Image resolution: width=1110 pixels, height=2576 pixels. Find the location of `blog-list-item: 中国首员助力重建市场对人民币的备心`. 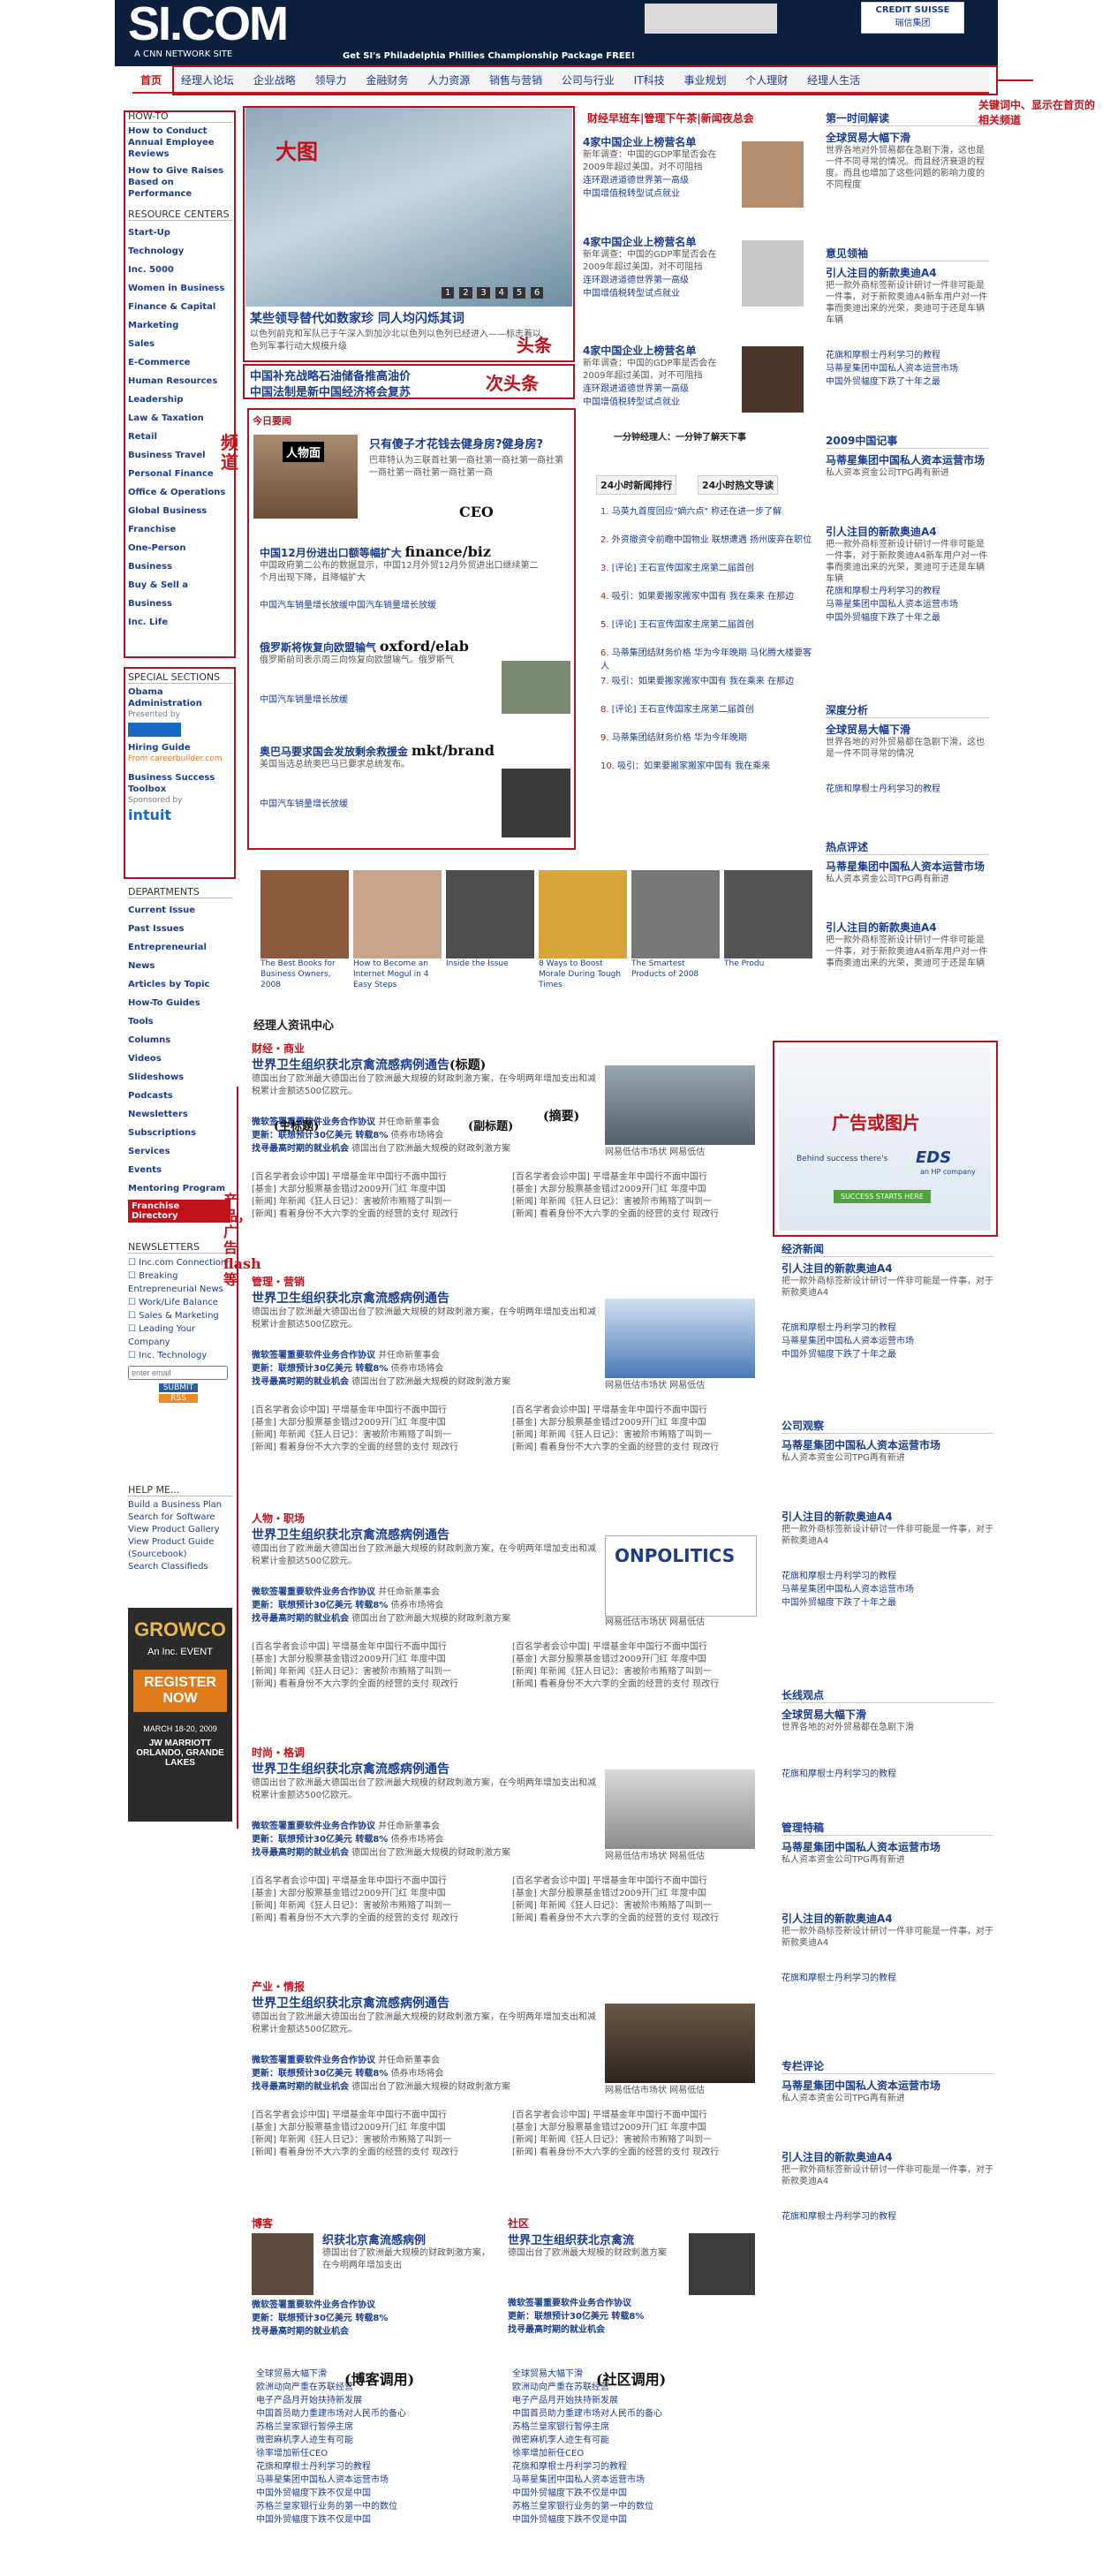

blog-list-item: 中国首员助力重建市场对人民币的备心 is located at coordinates (379, 2414).